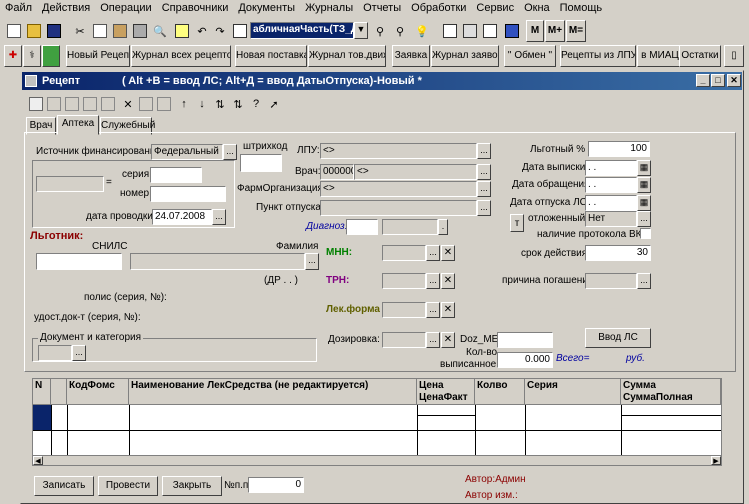 This screenshot has height=504, width=749. Describe the element at coordinates (611, 168) in the screenshot. I see `issue-date-field: . .` at that location.